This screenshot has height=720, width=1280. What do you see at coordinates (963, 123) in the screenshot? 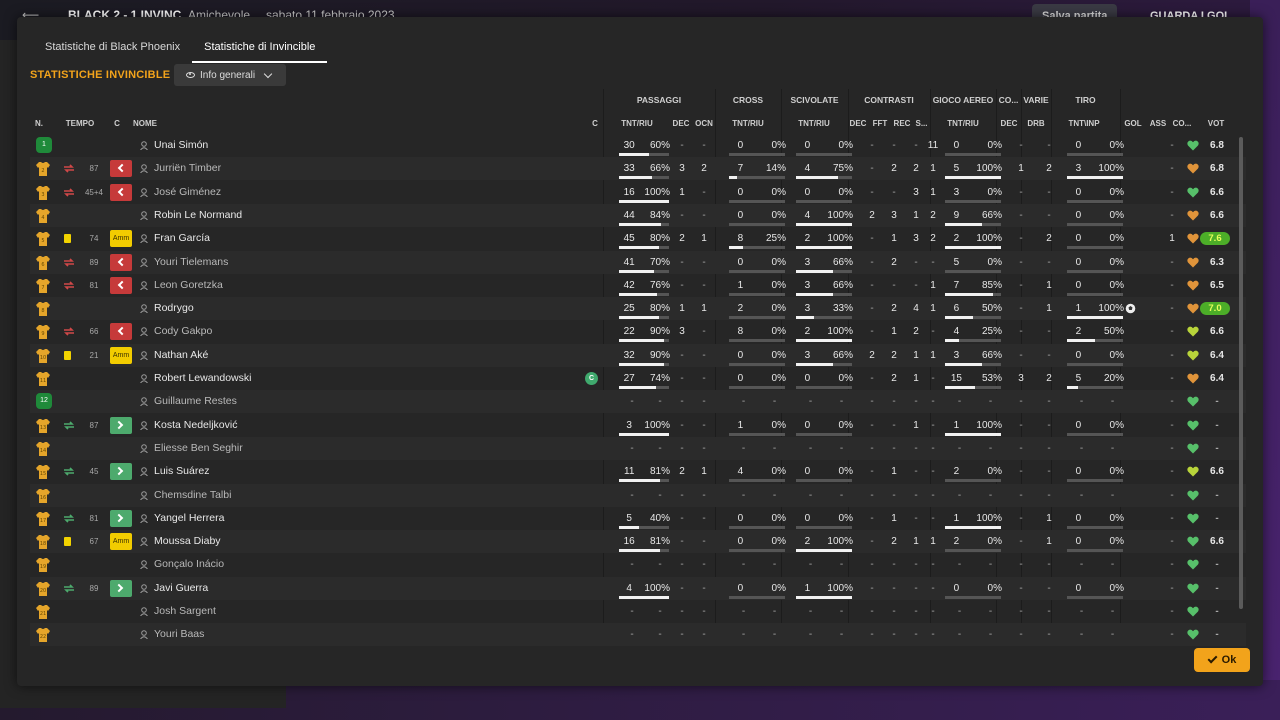
I see `header-aereo-tnt: TNT/RIU` at bounding box center [963, 123].